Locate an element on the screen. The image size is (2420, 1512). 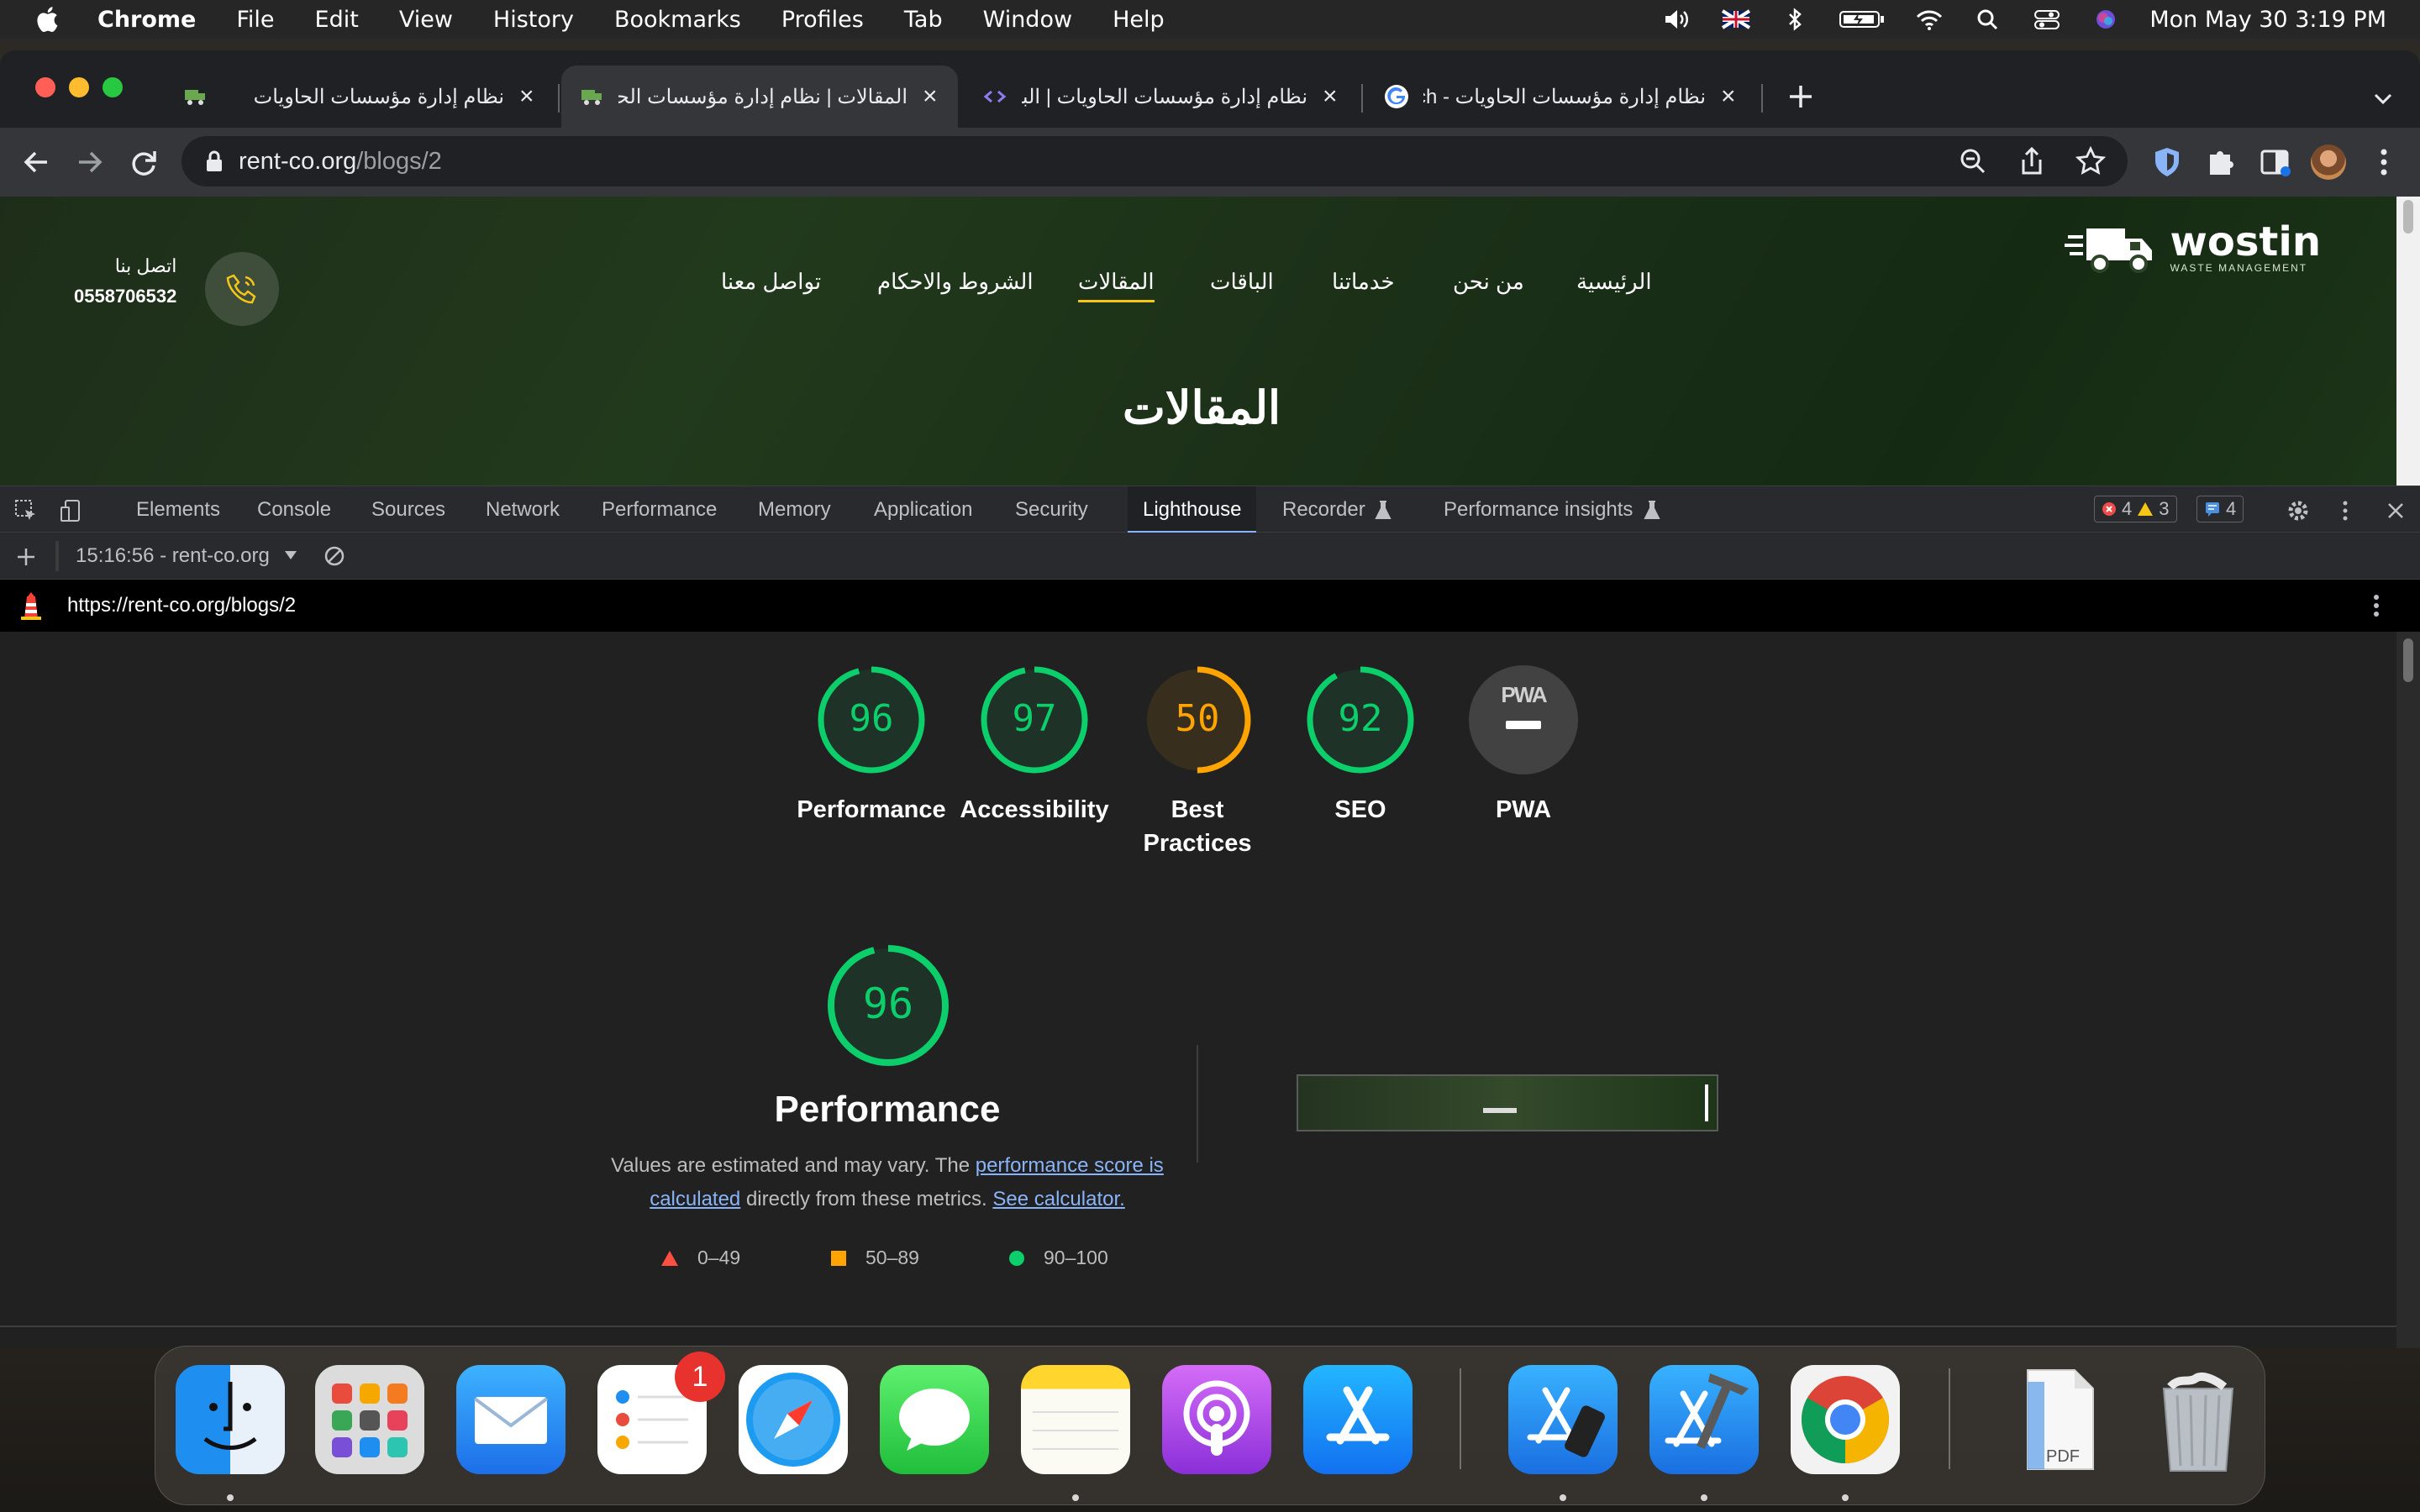
nav-packages: الباقات is located at coordinates (1242, 282).